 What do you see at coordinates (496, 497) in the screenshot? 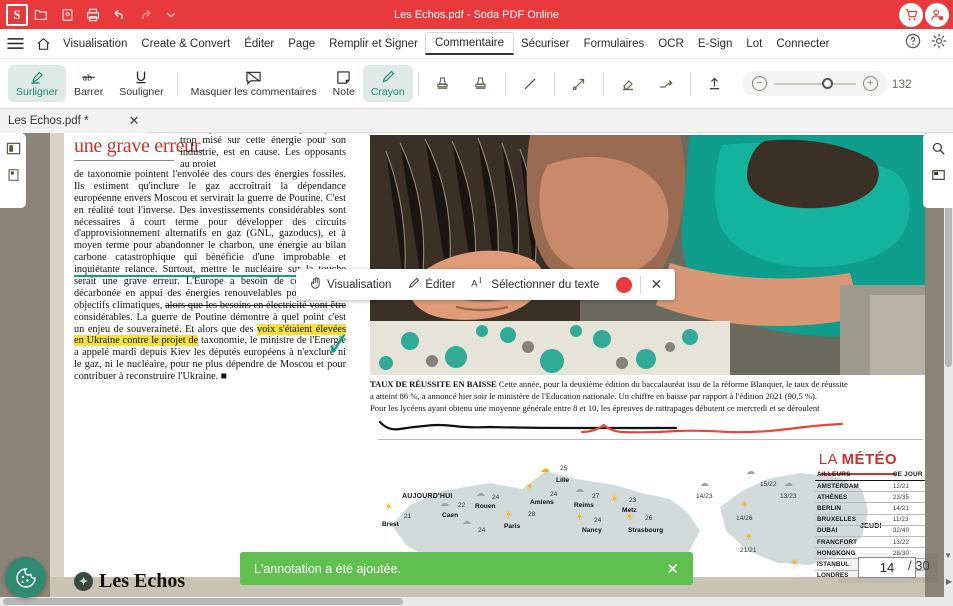
I see `temp-rouen: 24` at bounding box center [496, 497].